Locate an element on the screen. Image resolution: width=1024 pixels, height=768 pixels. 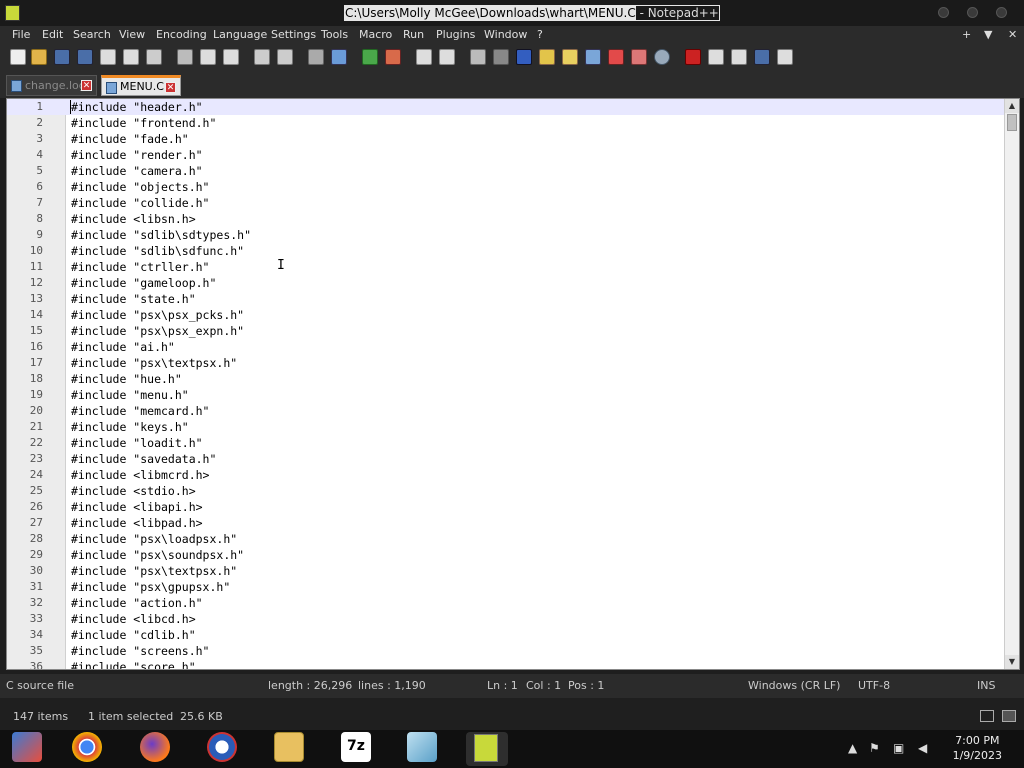
chrome-icon is located at coordinates (87, 747).